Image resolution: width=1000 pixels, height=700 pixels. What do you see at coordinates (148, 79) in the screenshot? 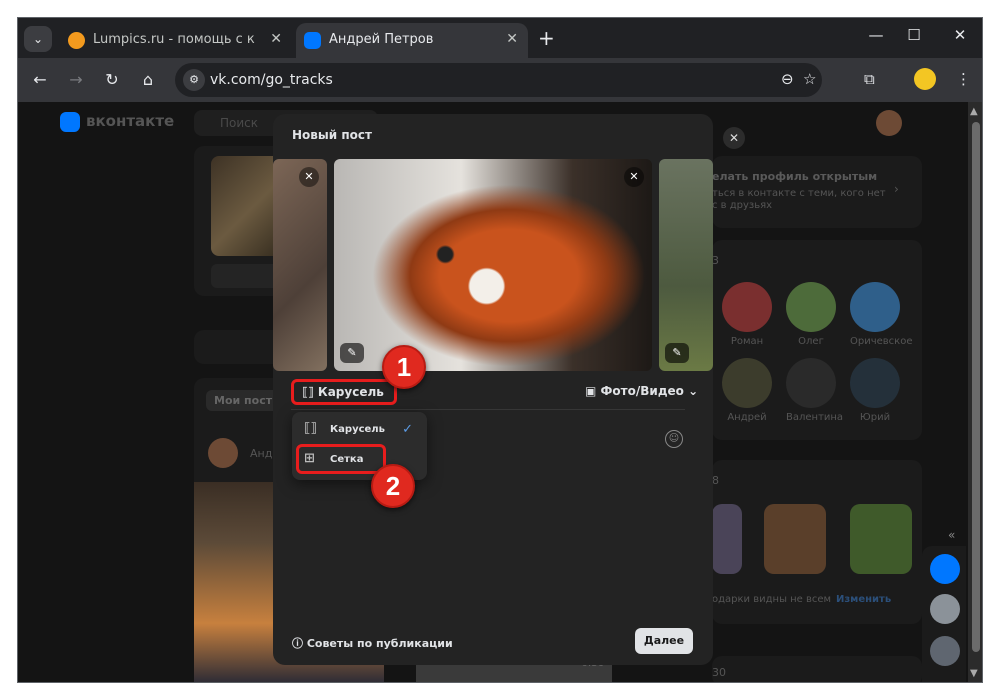
I see `home-icon: ⌂` at bounding box center [148, 79].